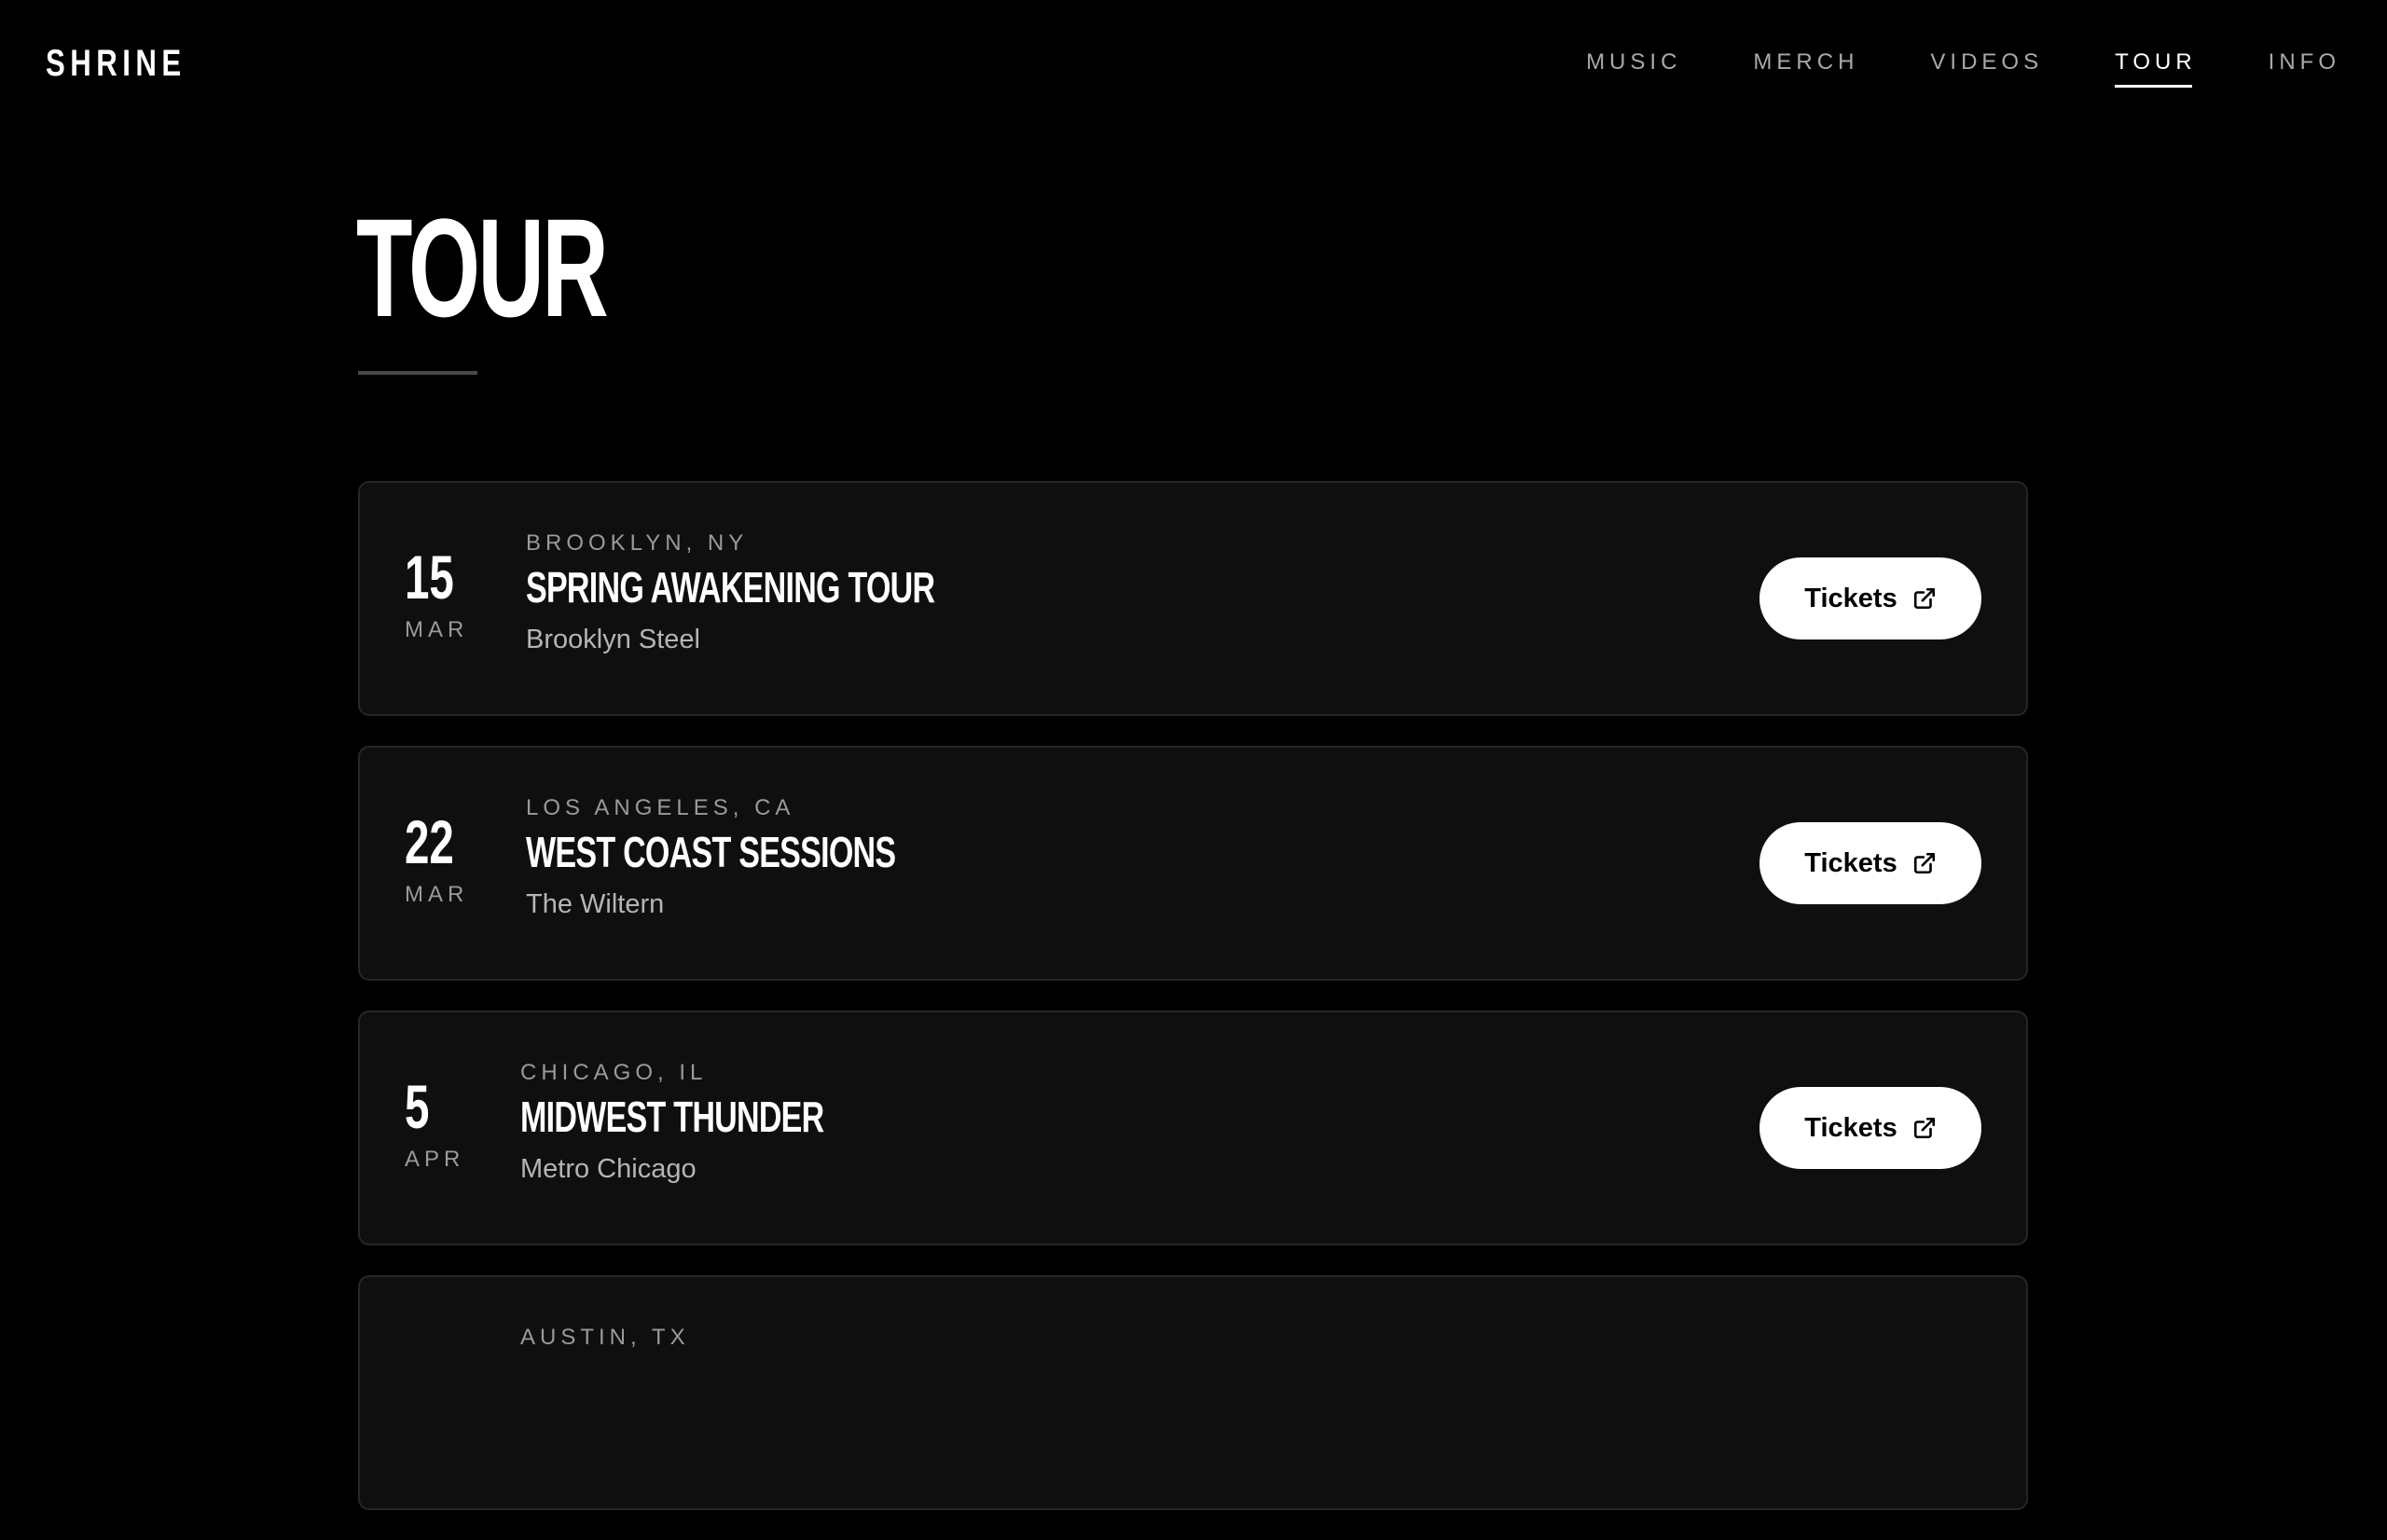 Image resolution: width=2387 pixels, height=1540 pixels. What do you see at coordinates (447, 1123) in the screenshot?
I see `event-date: 5 APR` at bounding box center [447, 1123].